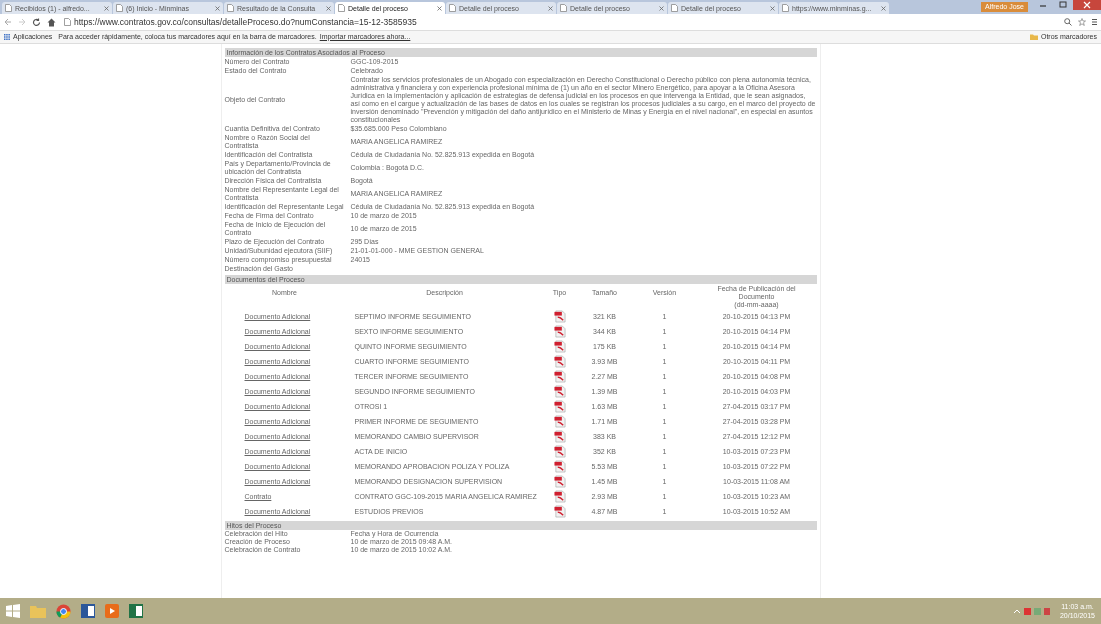 The height and width of the screenshot is (624, 1101). Describe the element at coordinates (36, 22) in the screenshot. I see `reload-icon` at that location.